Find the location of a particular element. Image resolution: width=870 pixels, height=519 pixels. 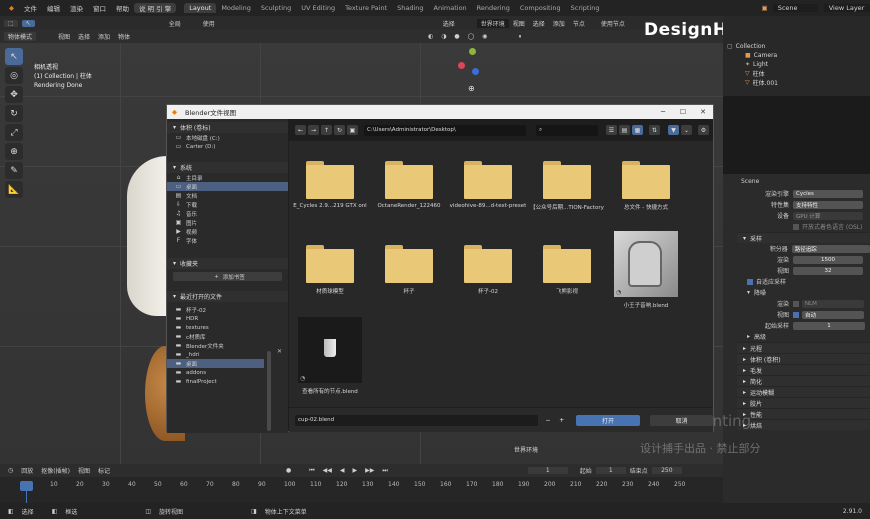

file-item-folder: 杯子-02 is located at coordinates (488, 270).